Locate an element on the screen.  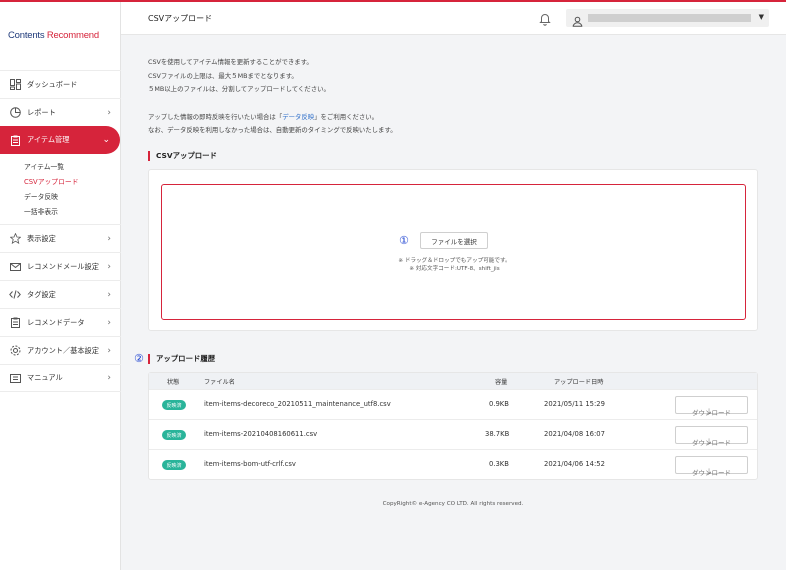
upload-date: 2021/05/11 15:29 is located at coordinates (574, 404).